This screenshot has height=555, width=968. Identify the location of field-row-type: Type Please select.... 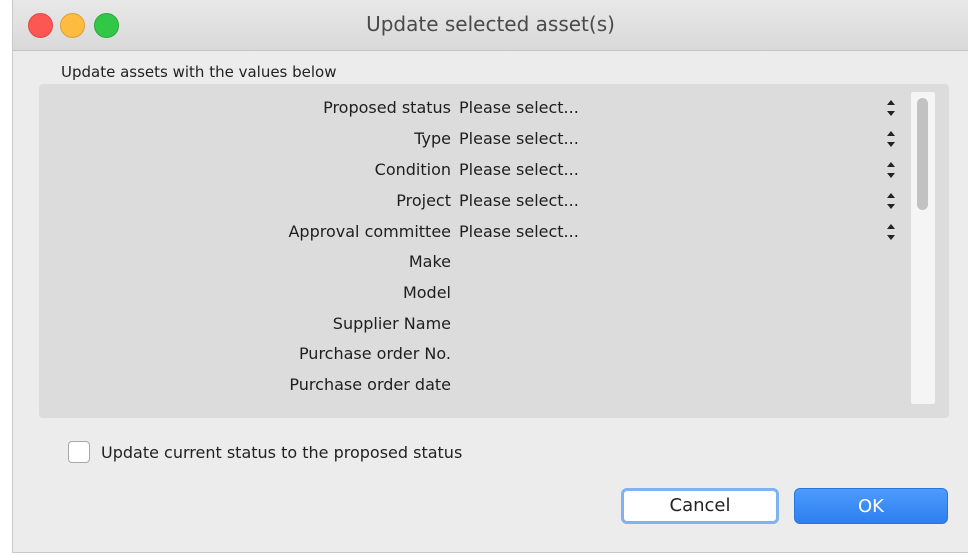
(474, 140).